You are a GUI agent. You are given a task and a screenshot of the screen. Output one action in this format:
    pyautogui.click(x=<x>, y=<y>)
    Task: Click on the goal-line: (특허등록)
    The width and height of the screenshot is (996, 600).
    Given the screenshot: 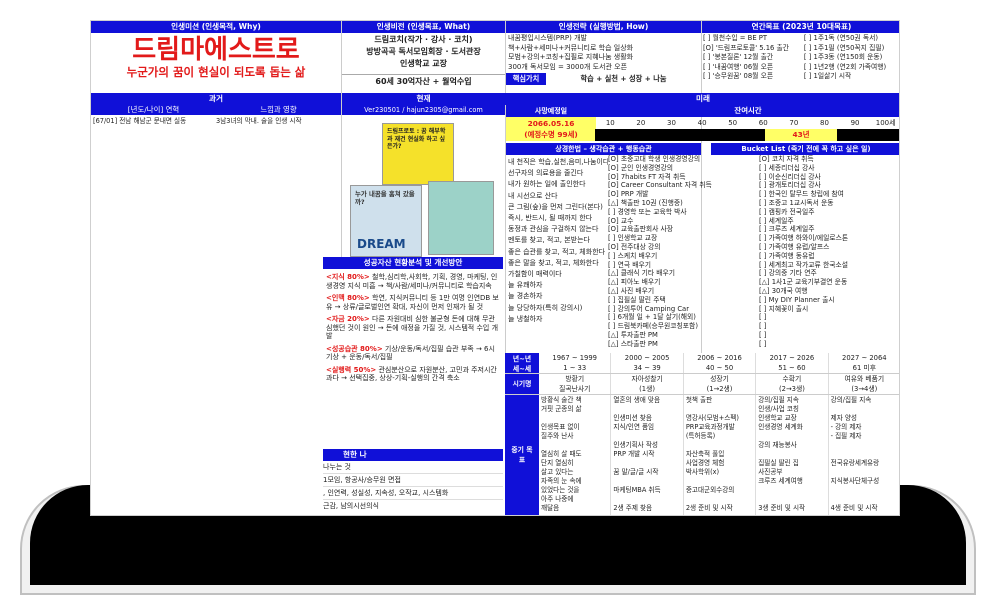 What is the action you would take?
    pyautogui.click(x=700, y=436)
    